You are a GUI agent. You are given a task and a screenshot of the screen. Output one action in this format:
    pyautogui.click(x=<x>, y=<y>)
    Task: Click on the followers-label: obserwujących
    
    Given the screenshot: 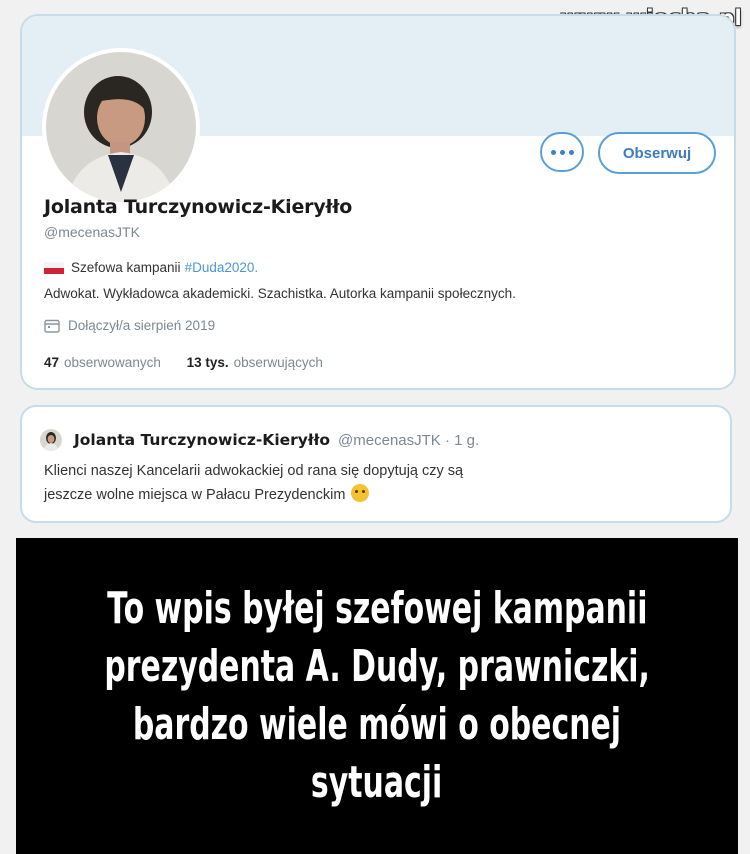 What is the action you would take?
    pyautogui.click(x=278, y=362)
    